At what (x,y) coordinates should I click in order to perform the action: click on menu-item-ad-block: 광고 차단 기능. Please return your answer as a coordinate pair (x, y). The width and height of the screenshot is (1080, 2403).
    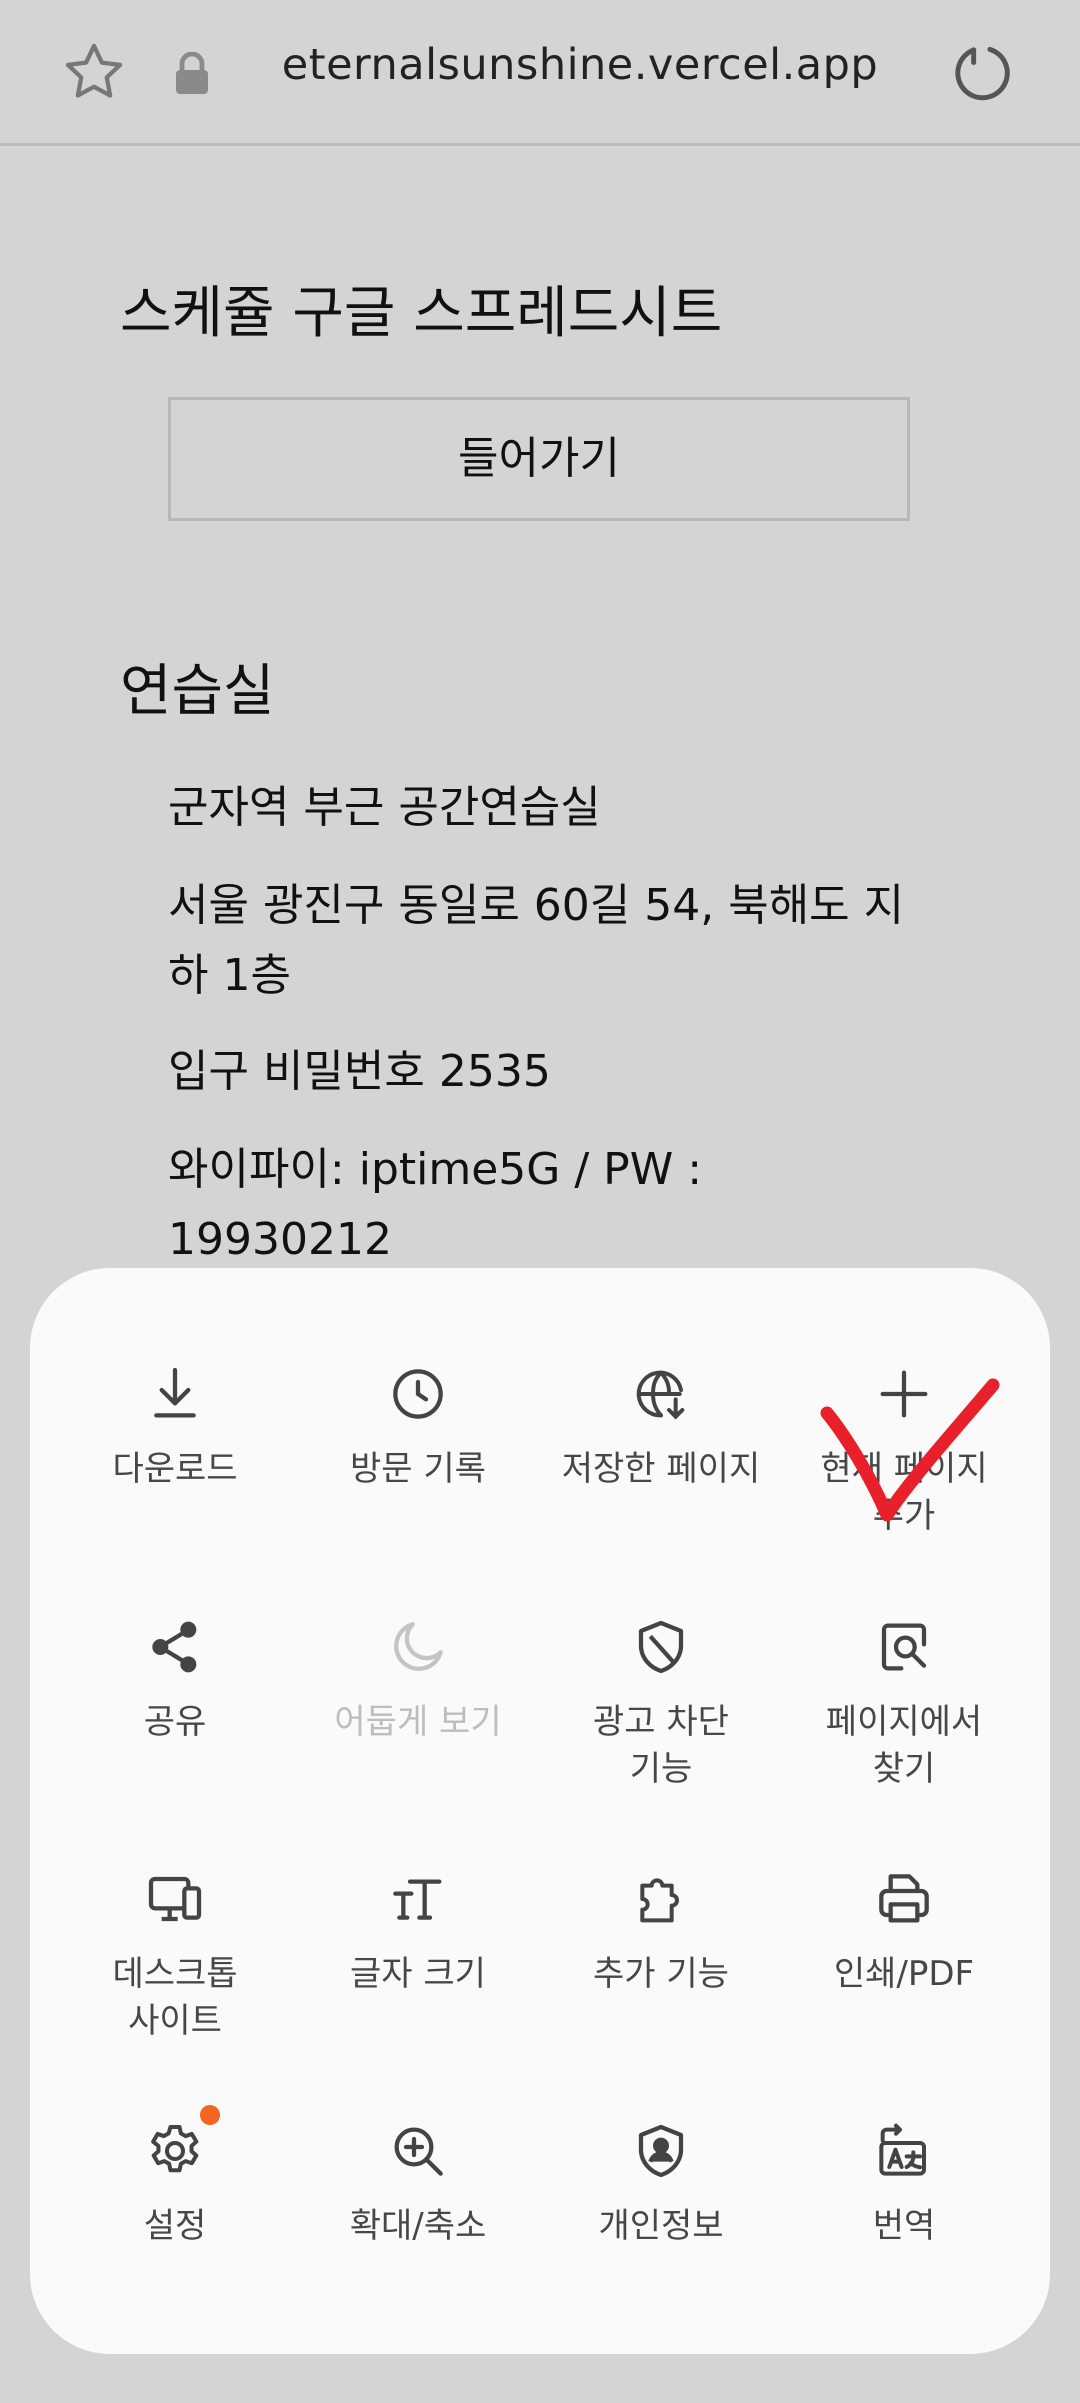
    Looking at the image, I should click on (661, 1704).